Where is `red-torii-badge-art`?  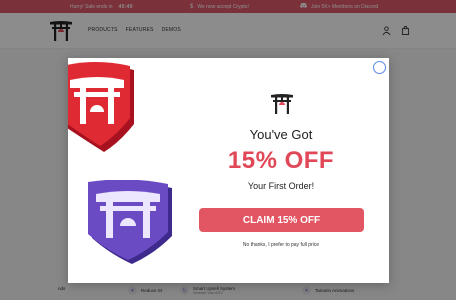
red-torii-badge-art is located at coordinates (101, 107).